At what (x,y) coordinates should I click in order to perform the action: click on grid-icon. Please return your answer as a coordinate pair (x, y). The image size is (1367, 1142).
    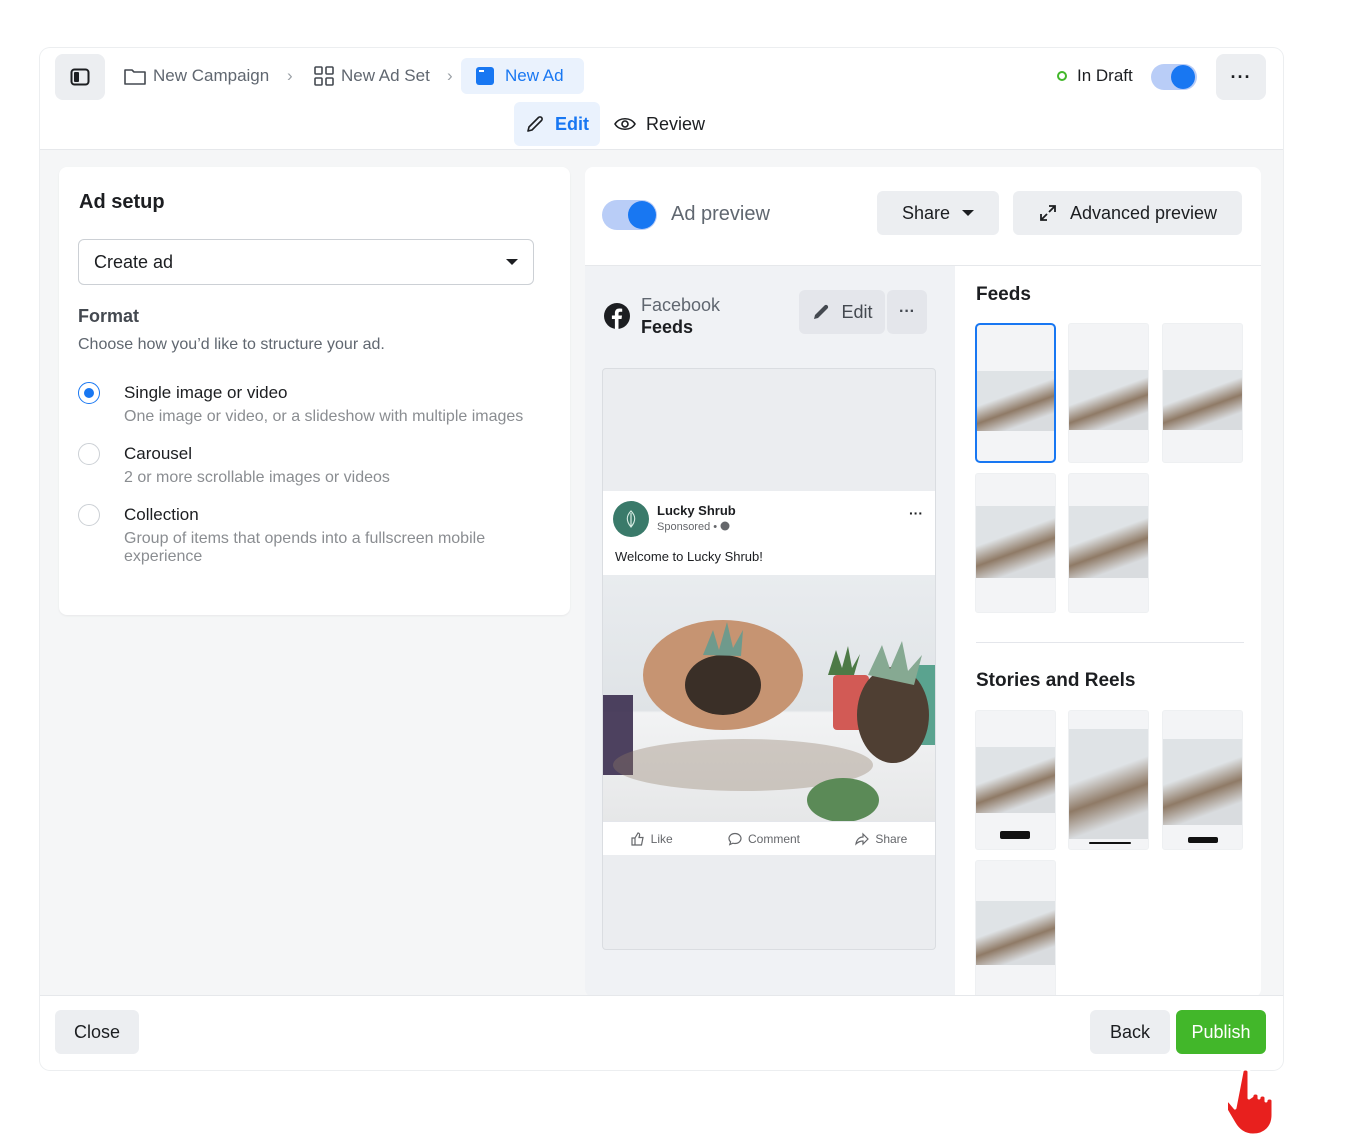
    Looking at the image, I should click on (324, 76).